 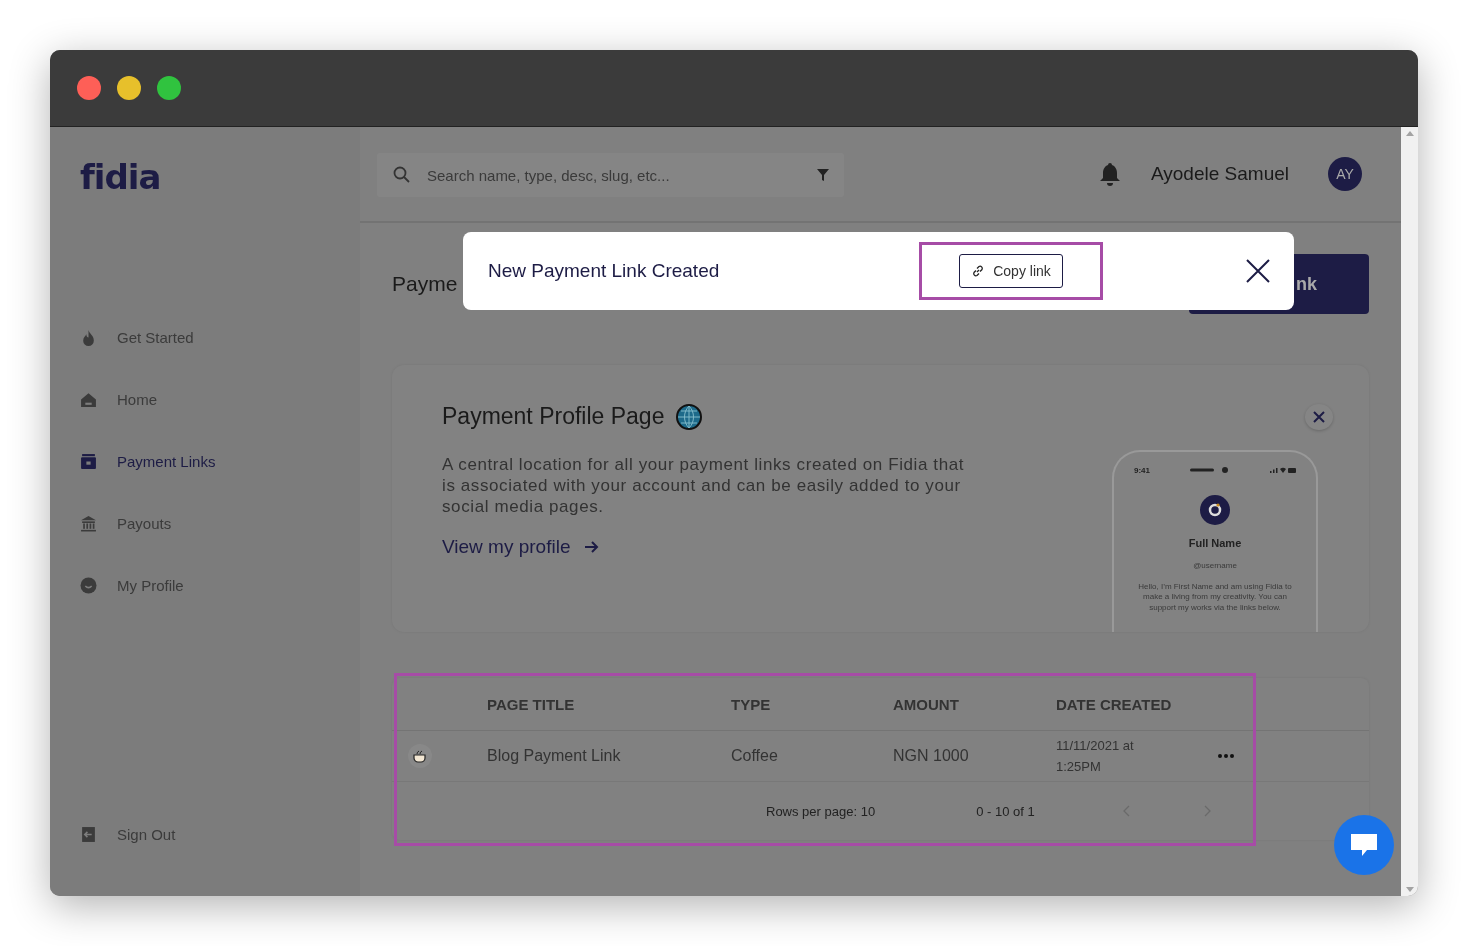 I want to click on card-description: A central location for all your payment links created on Fidia that is associated with your account and can be easily added to your social media pages., so click(x=704, y=485).